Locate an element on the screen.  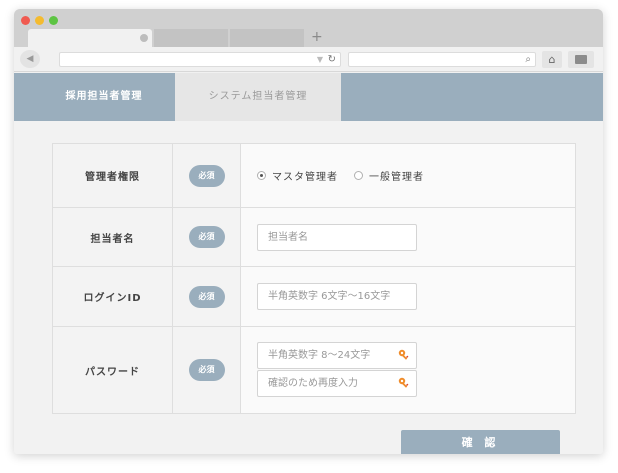
nav-bar: 採用担当者管理 システム担当者管理 is located at coordinates (308, 97).